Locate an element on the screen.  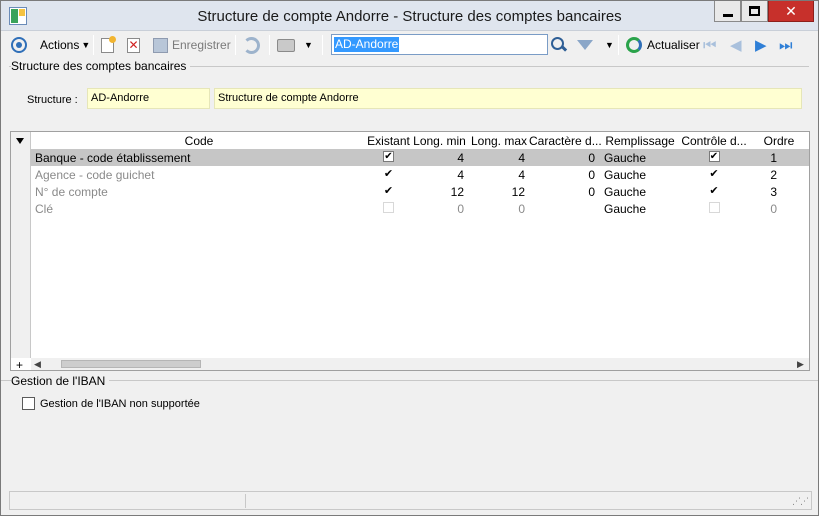
previous-icon: ◀ is located at coordinates (736, 45).